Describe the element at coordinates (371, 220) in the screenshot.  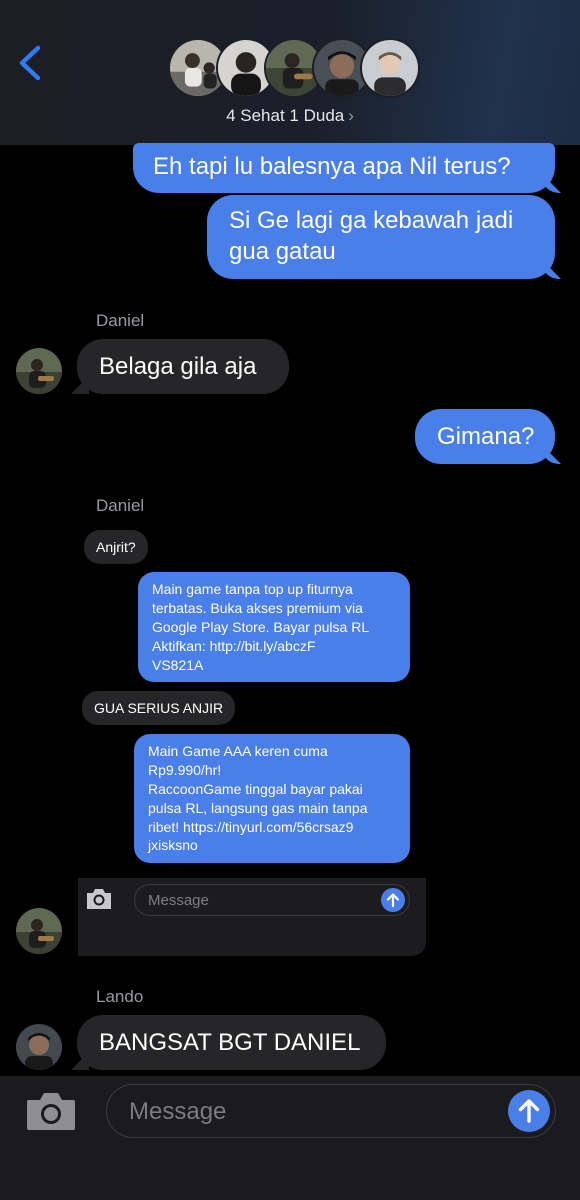
I see `message-text: Si Ge lagi ga kebawah jadi` at that location.